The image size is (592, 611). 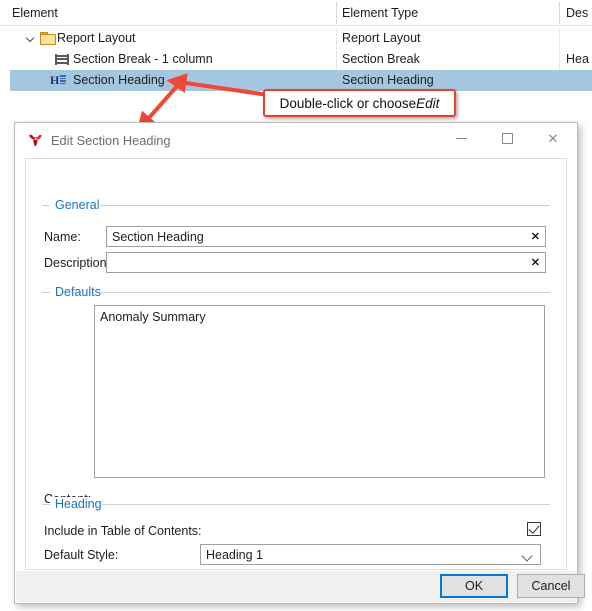 What do you see at coordinates (119, 80) in the screenshot?
I see `cell-element: Section Heading` at bounding box center [119, 80].